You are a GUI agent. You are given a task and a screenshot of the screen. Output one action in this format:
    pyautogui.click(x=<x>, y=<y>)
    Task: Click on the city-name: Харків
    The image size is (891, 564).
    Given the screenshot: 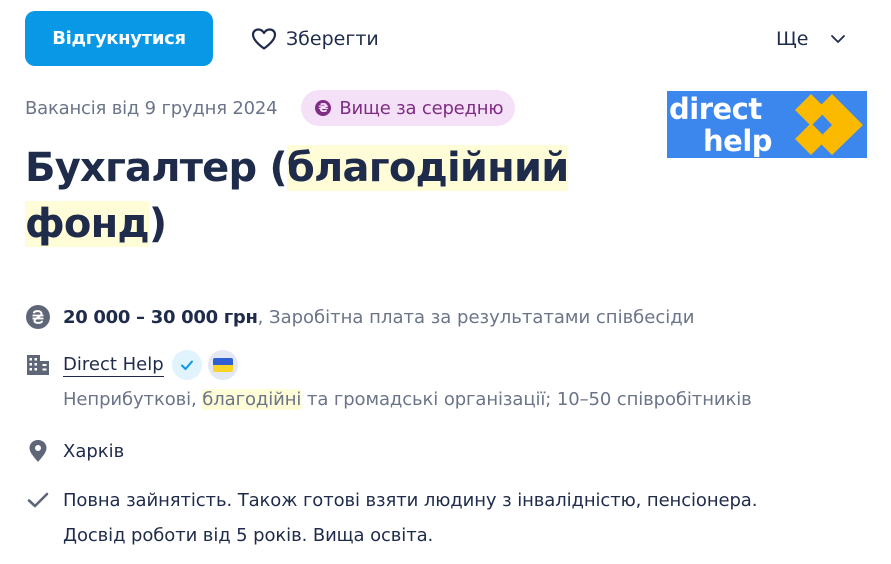 What is the action you would take?
    pyautogui.click(x=94, y=451)
    